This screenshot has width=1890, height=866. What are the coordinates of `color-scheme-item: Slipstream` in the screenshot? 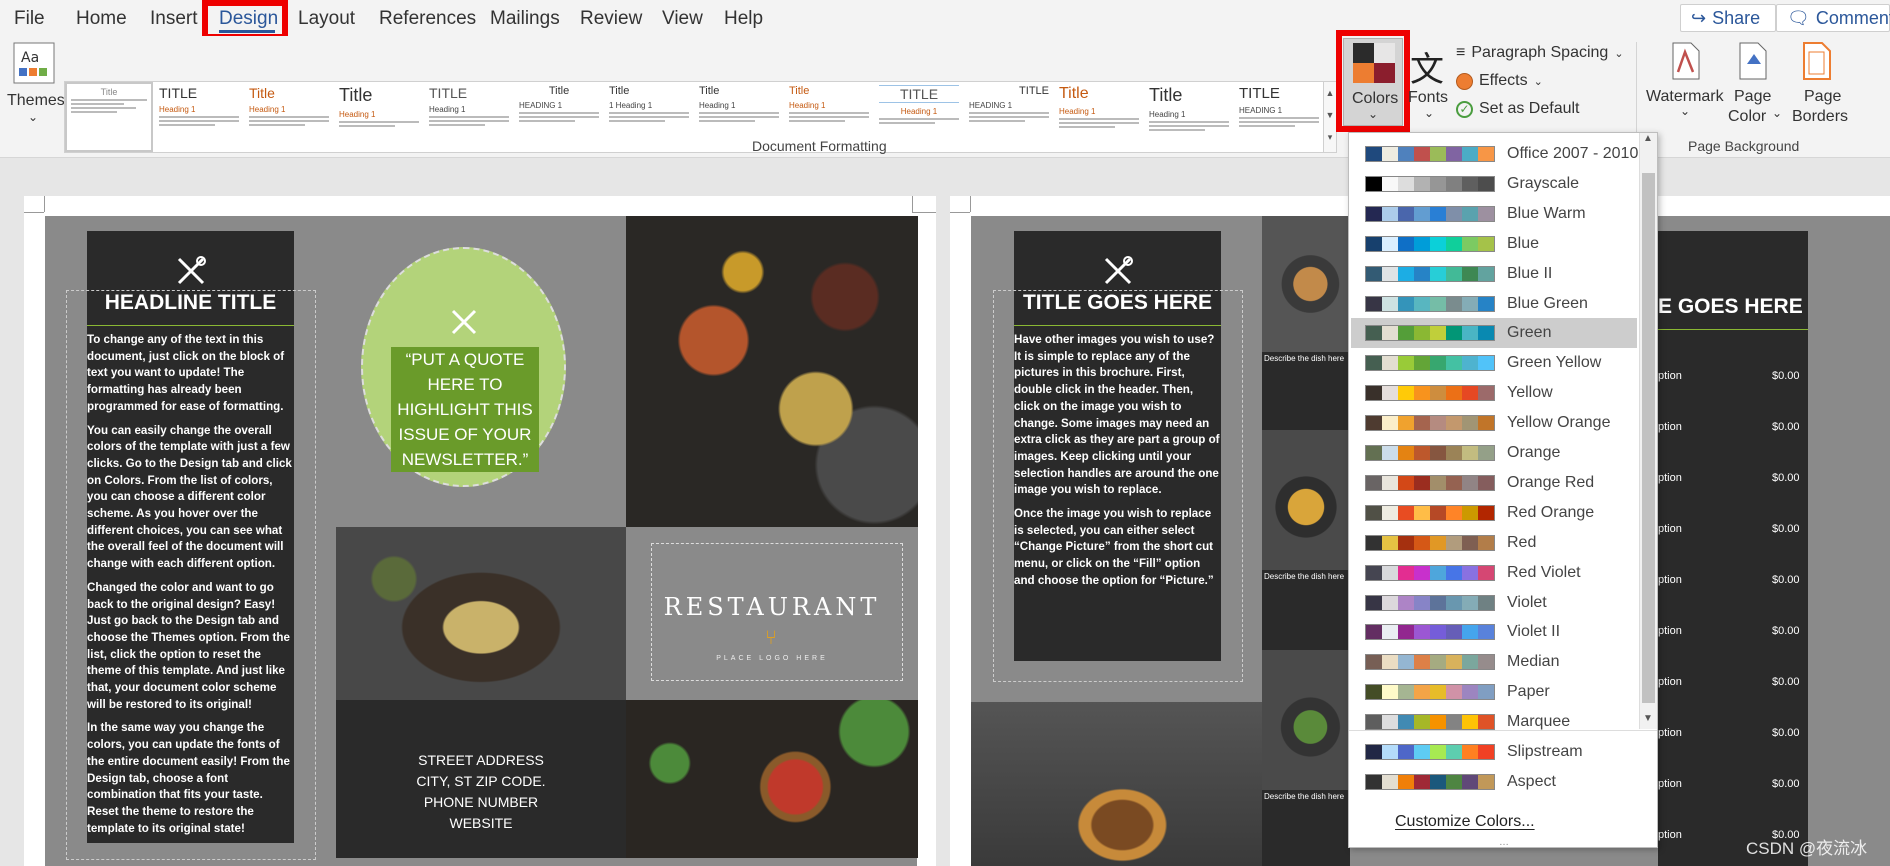 It's located at (1494, 752).